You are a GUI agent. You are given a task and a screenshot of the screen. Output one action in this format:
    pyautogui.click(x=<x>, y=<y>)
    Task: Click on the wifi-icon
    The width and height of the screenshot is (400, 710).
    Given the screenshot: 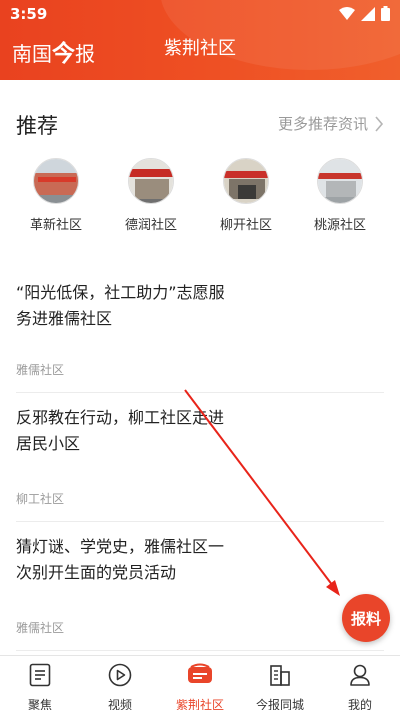 What is the action you would take?
    pyautogui.click(x=347, y=13)
    